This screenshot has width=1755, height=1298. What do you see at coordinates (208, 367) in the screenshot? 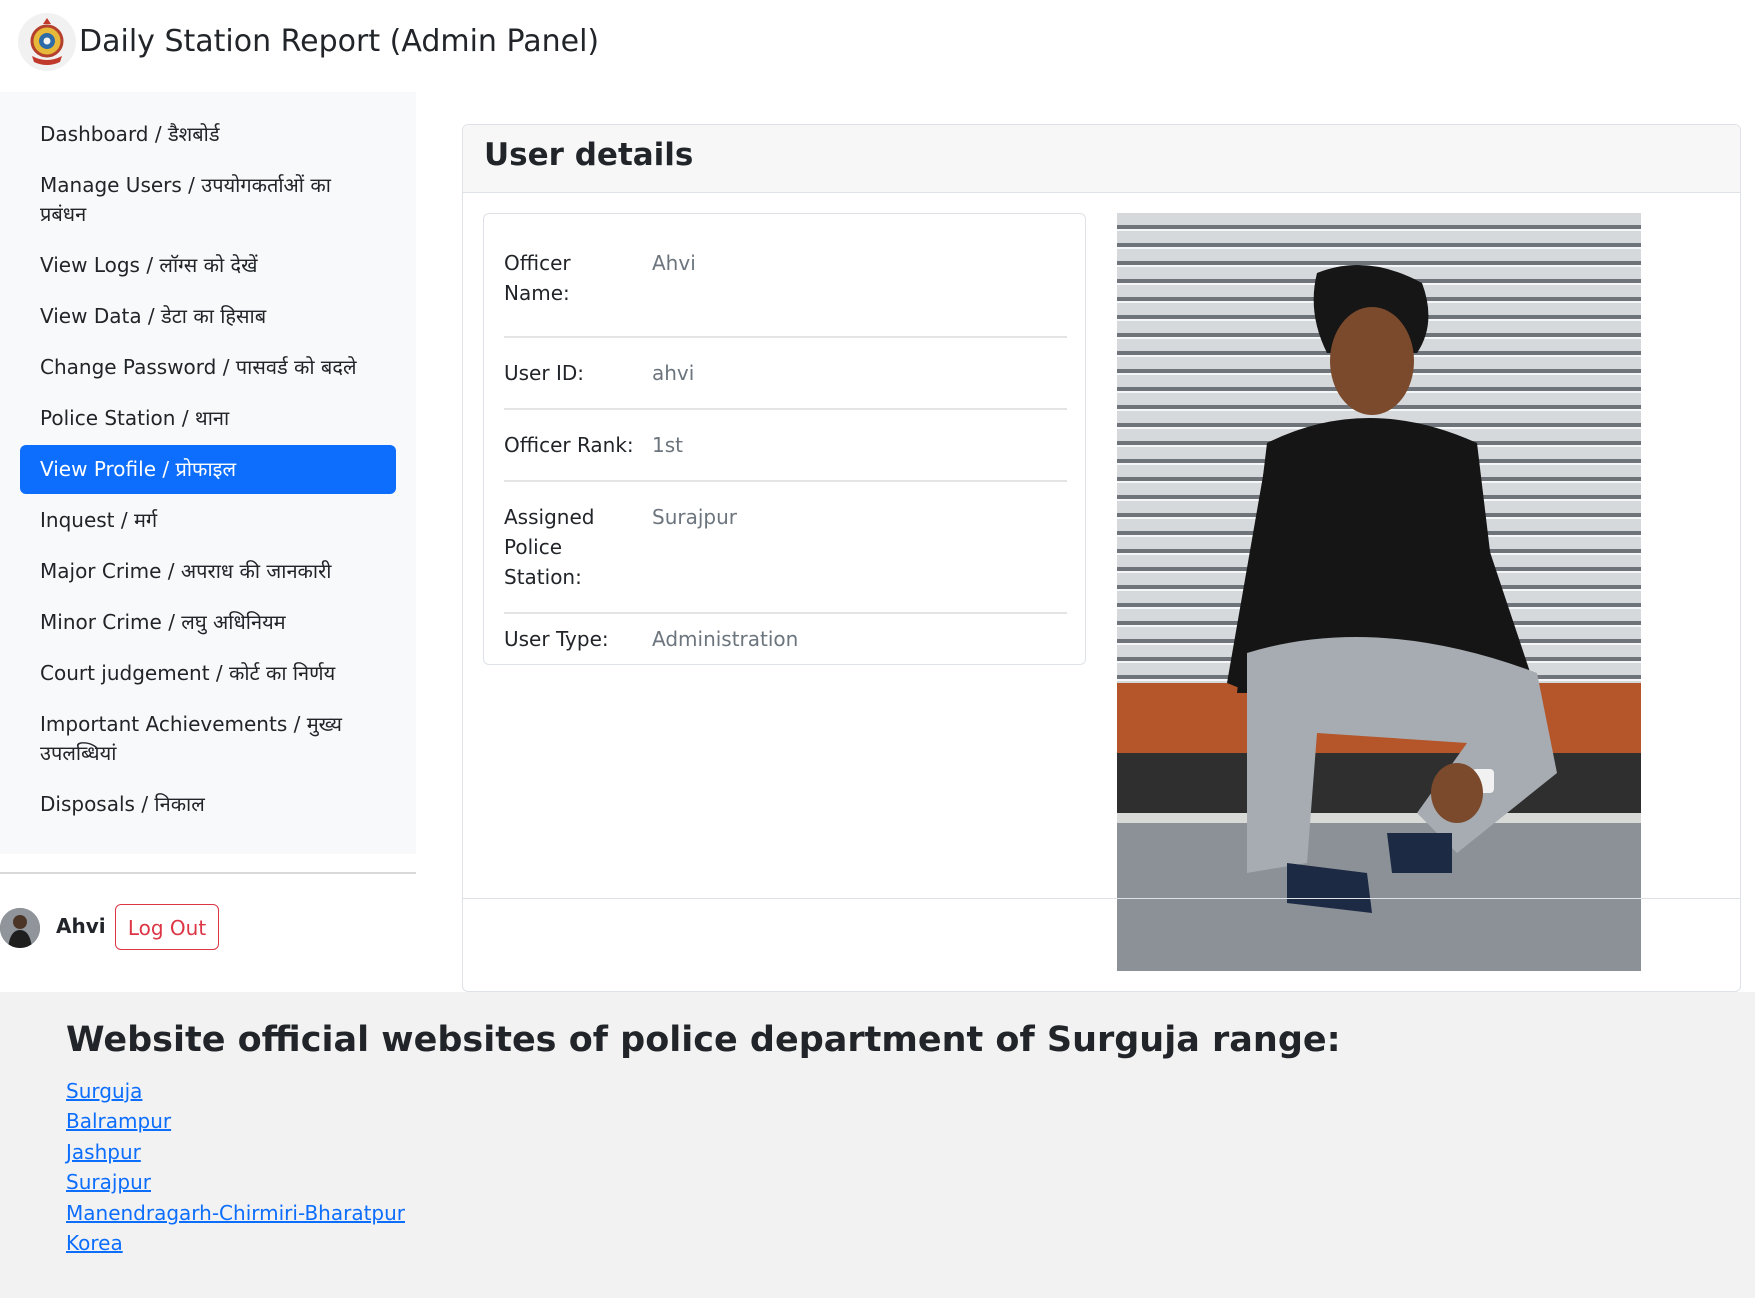
I see `sidebar-item-change-password: Change Password / पासवर्ड को बदले` at bounding box center [208, 367].